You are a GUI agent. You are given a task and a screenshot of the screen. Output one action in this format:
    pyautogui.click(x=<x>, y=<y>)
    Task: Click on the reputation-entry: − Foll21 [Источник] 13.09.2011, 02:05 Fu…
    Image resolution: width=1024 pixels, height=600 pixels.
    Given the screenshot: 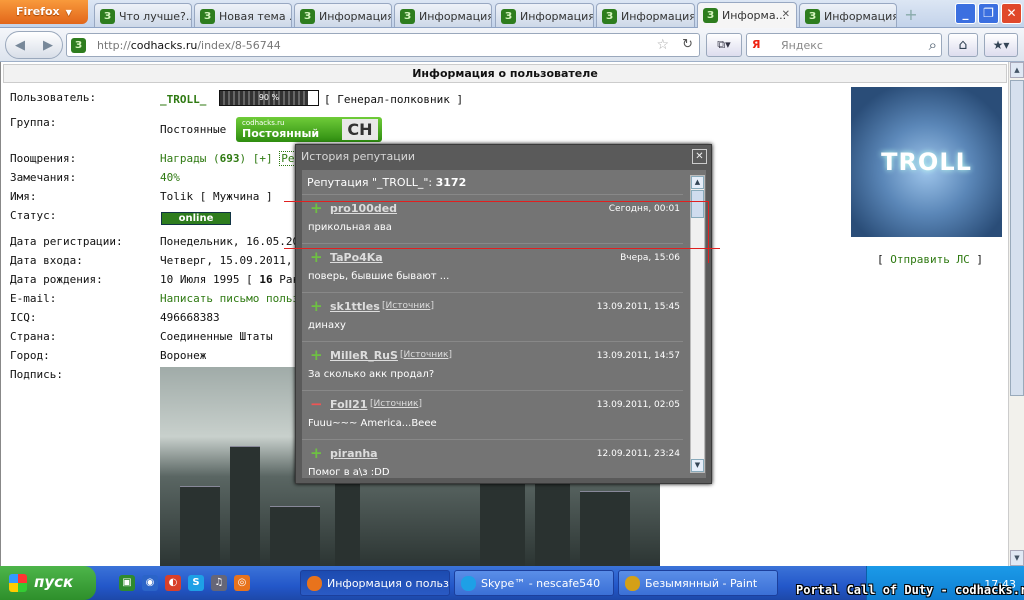 What is the action you would take?
    pyautogui.click(x=492, y=414)
    